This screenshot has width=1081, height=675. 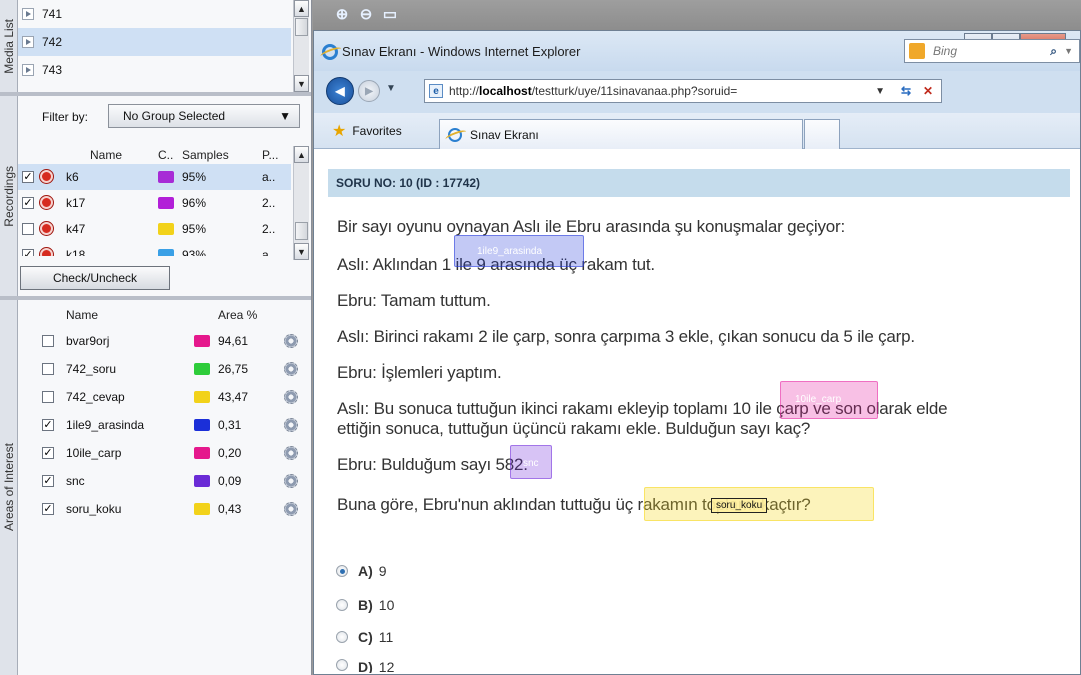 I want to click on recordings-tab: Recordings, so click(x=9, y=196).